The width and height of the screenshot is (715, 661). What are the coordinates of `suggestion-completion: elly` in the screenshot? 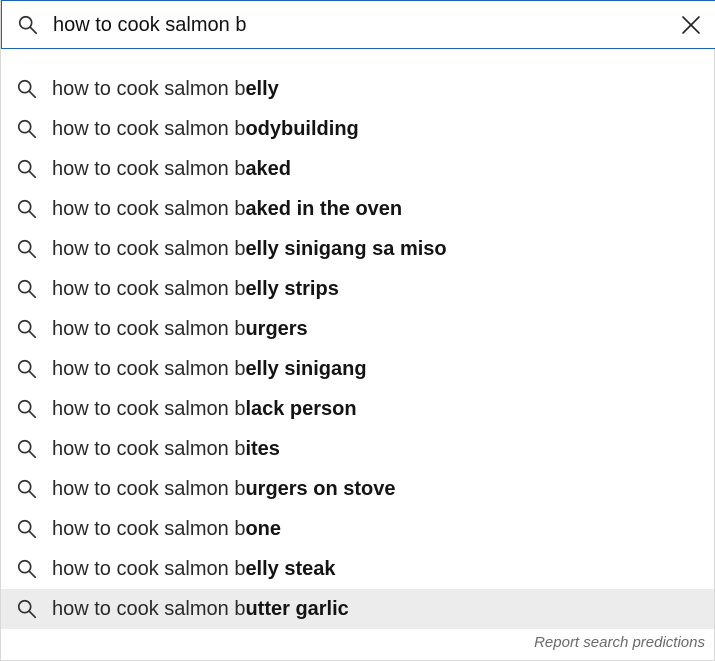 It's located at (262, 89).